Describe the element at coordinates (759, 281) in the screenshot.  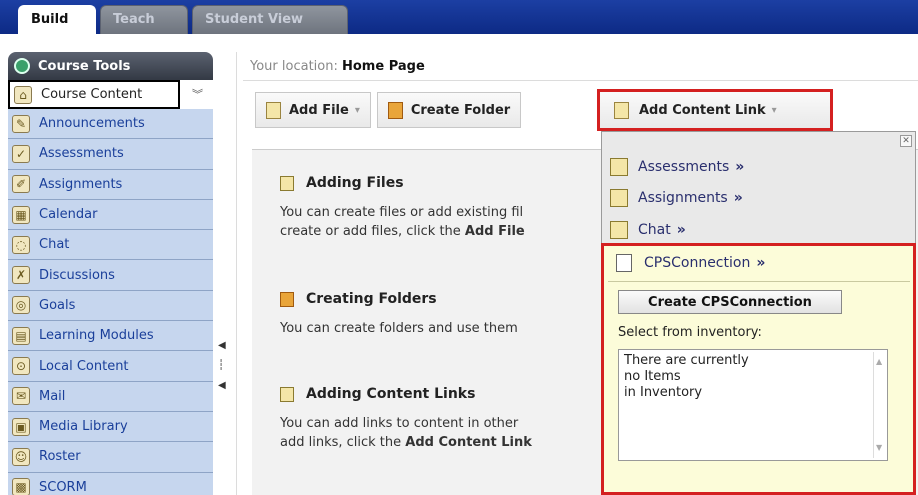
I see `divider` at that location.